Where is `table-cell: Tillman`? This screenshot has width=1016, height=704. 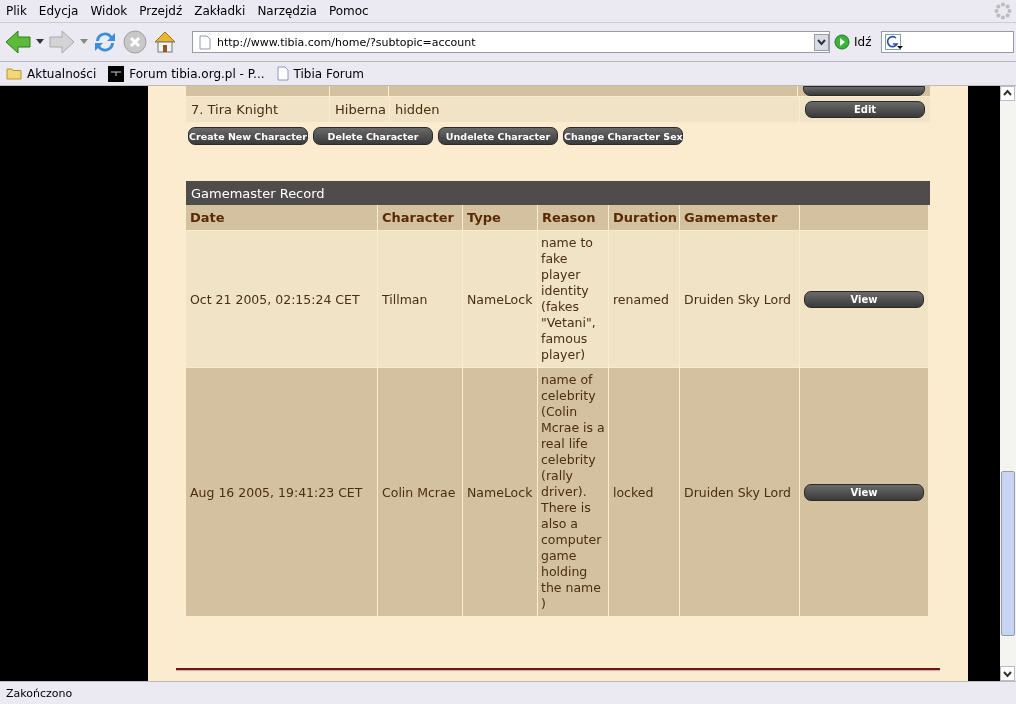
table-cell: Tillman is located at coordinates (420, 298).